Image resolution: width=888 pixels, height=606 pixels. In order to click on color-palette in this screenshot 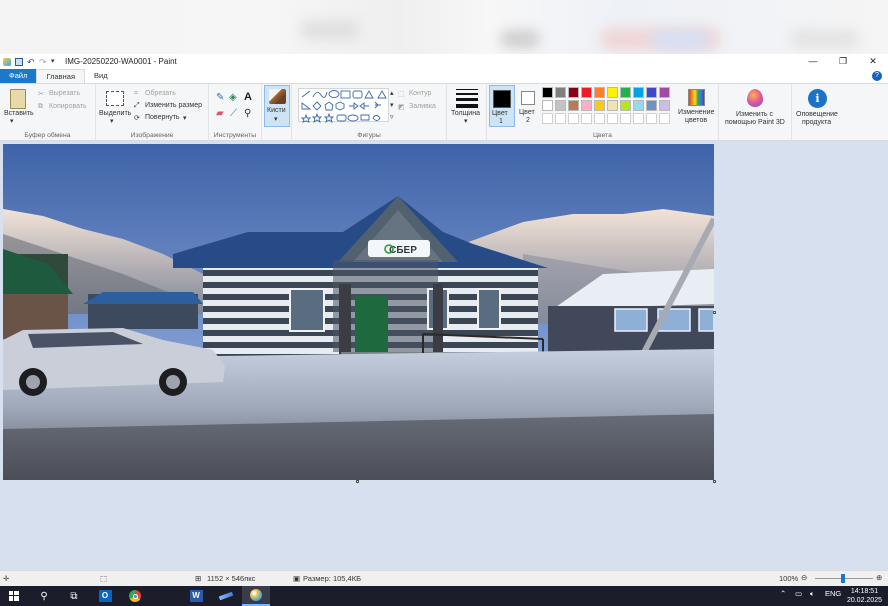, I will do `click(608, 107)`.